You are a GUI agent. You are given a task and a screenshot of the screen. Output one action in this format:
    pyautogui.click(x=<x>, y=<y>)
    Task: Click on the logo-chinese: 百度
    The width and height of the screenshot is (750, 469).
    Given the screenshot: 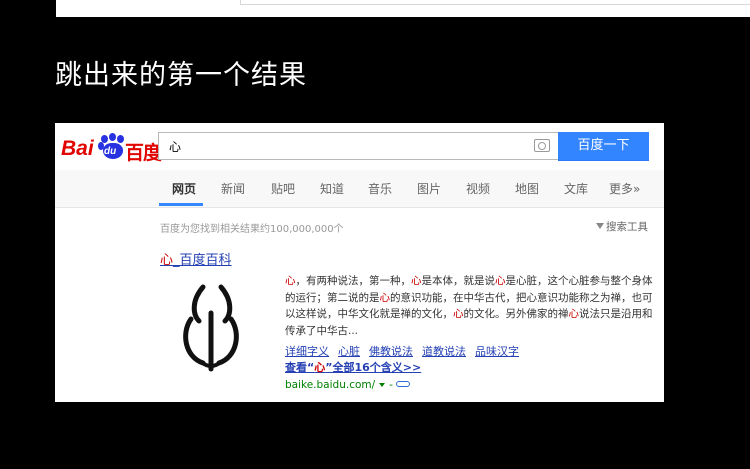 What is the action you would take?
    pyautogui.click(x=143, y=153)
    